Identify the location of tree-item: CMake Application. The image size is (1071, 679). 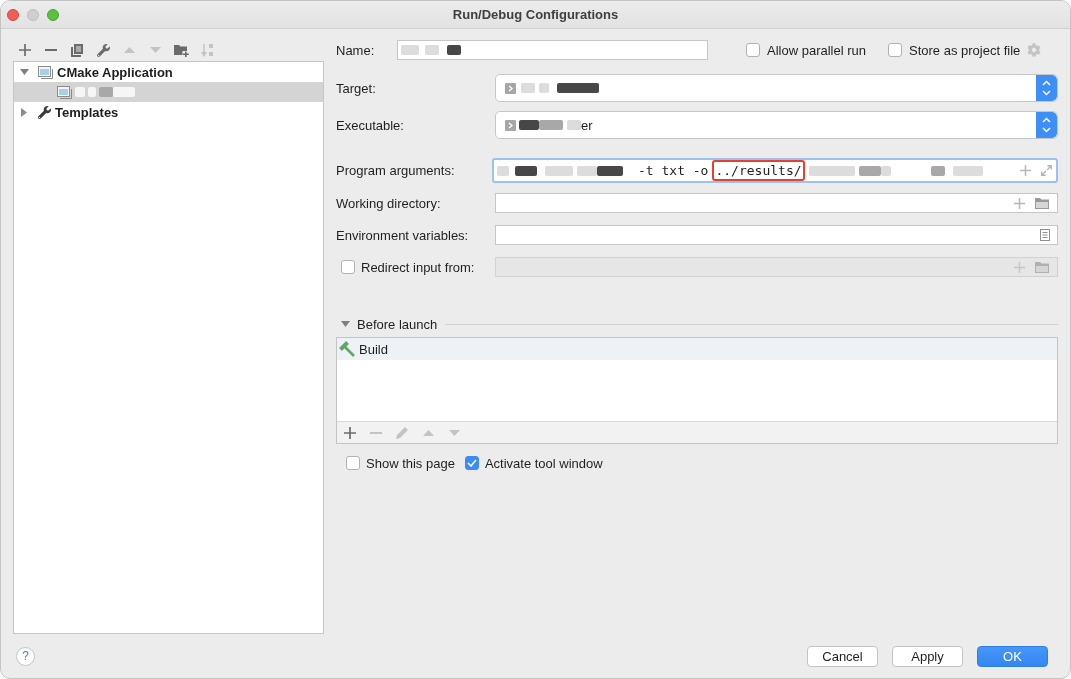
(168, 72).